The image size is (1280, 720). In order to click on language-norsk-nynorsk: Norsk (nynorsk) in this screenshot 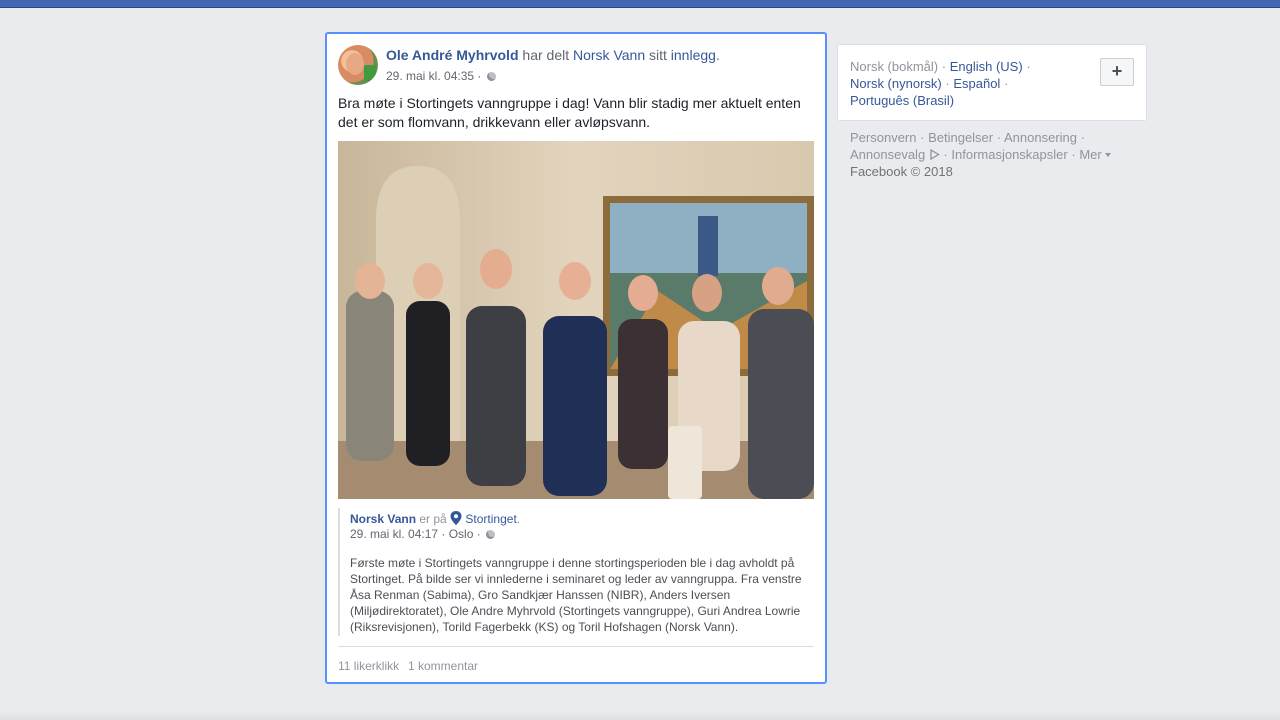, I will do `click(896, 83)`.